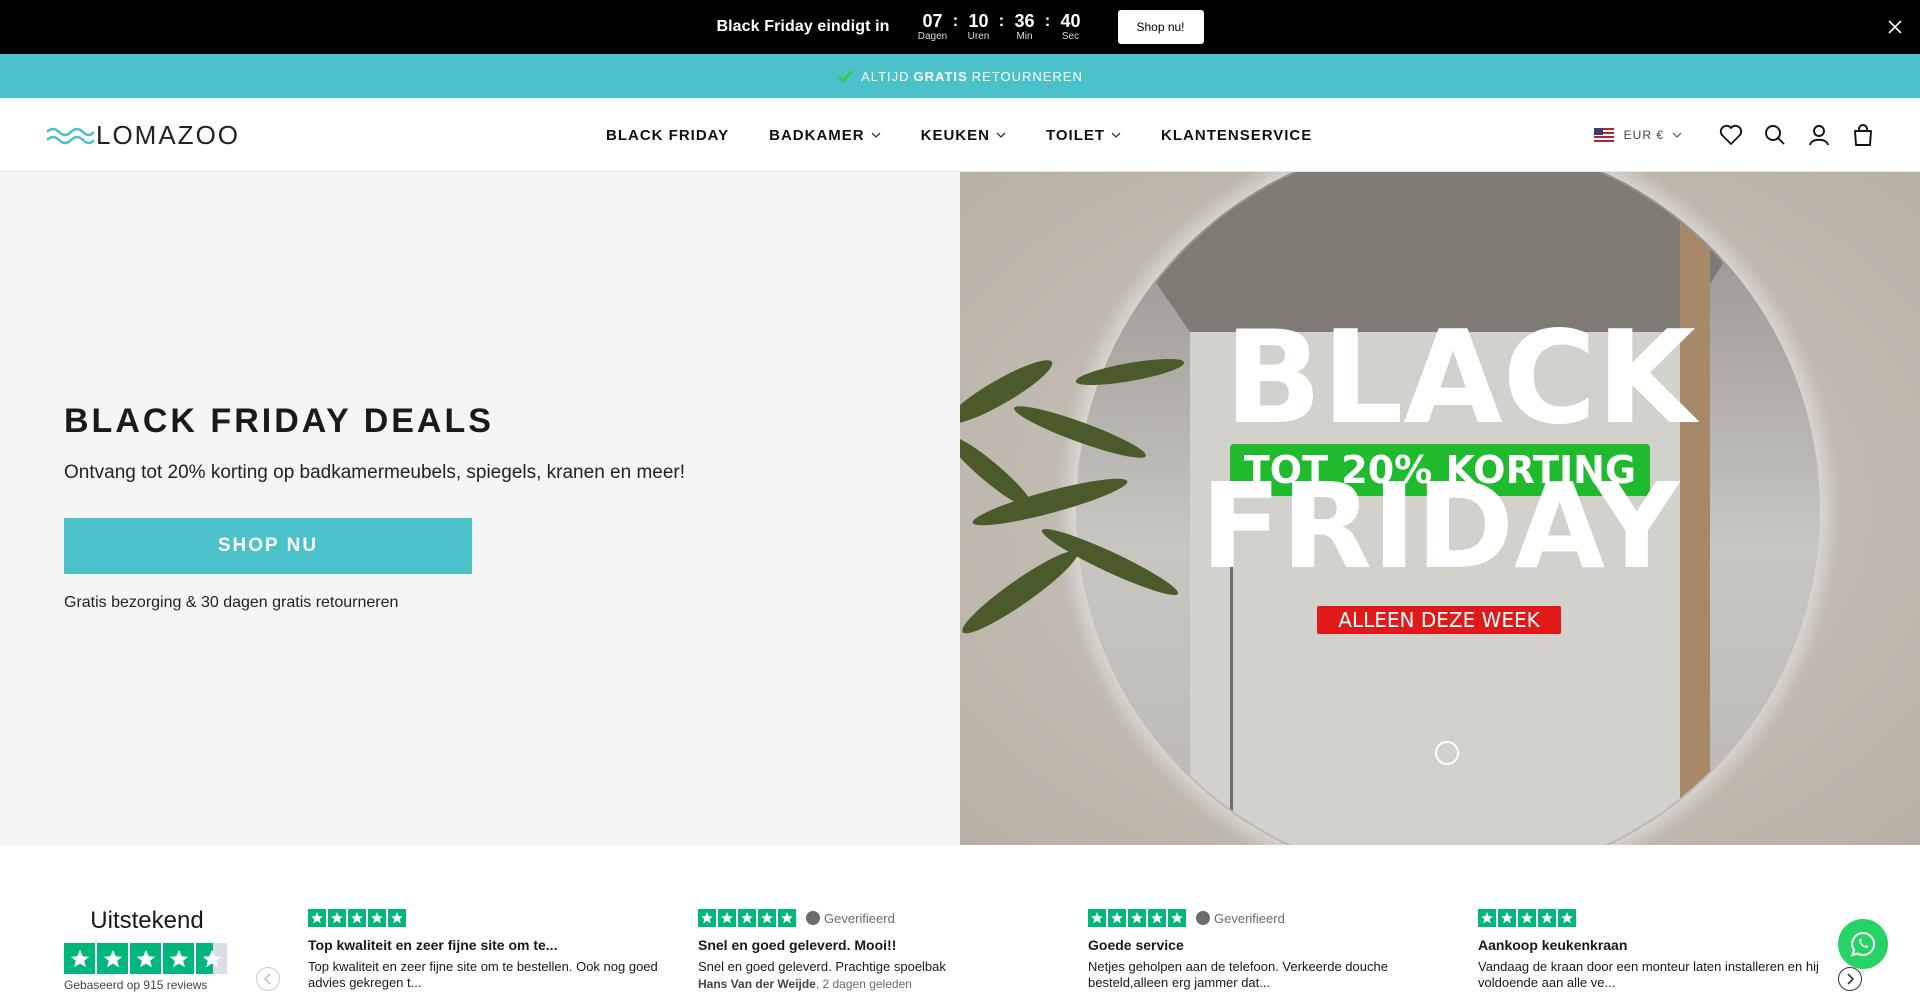  I want to click on whatsapp-chat-button, so click(1863, 944).